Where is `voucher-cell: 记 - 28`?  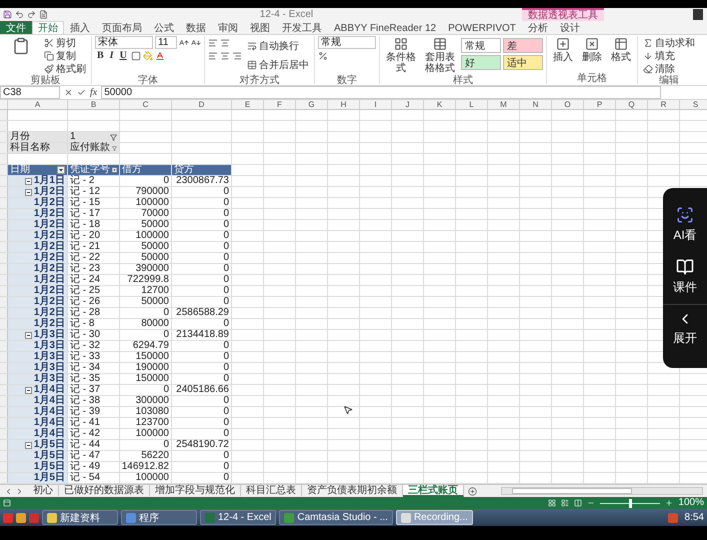
voucher-cell: 记 - 28 is located at coordinates (94, 313).